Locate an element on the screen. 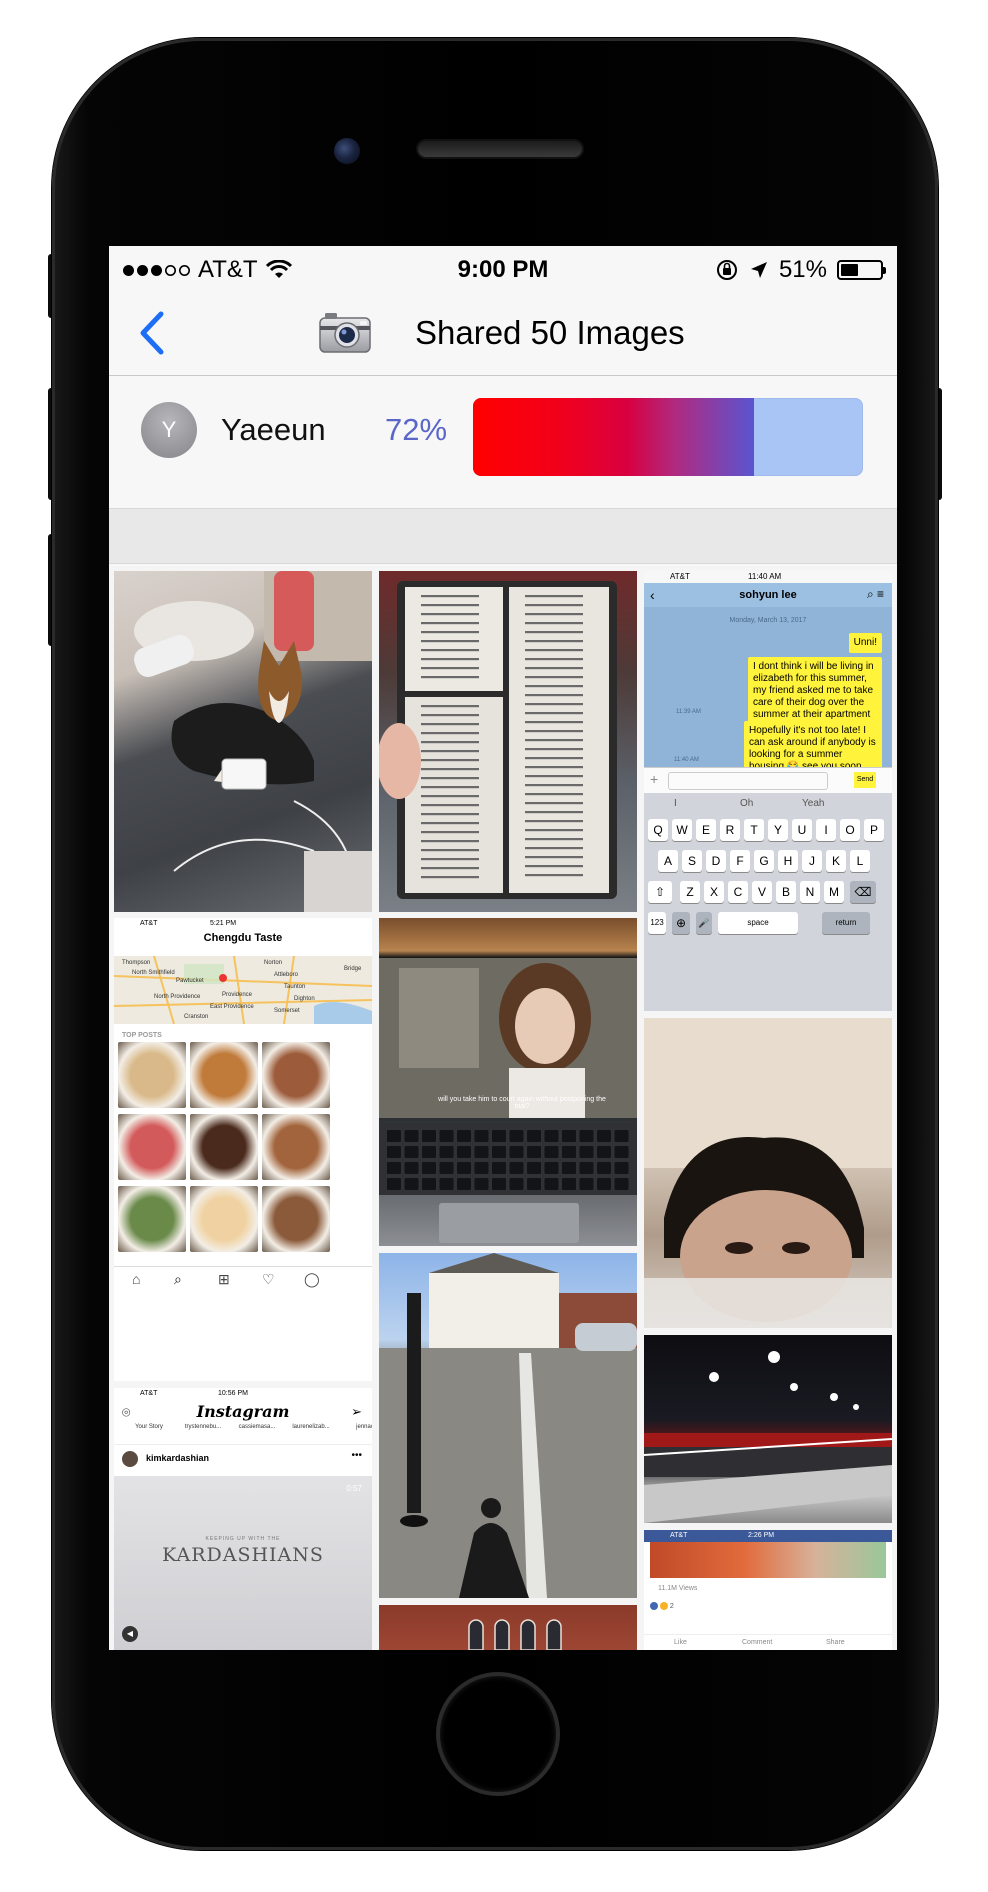  keyboard-key: K is located at coordinates (836, 861).